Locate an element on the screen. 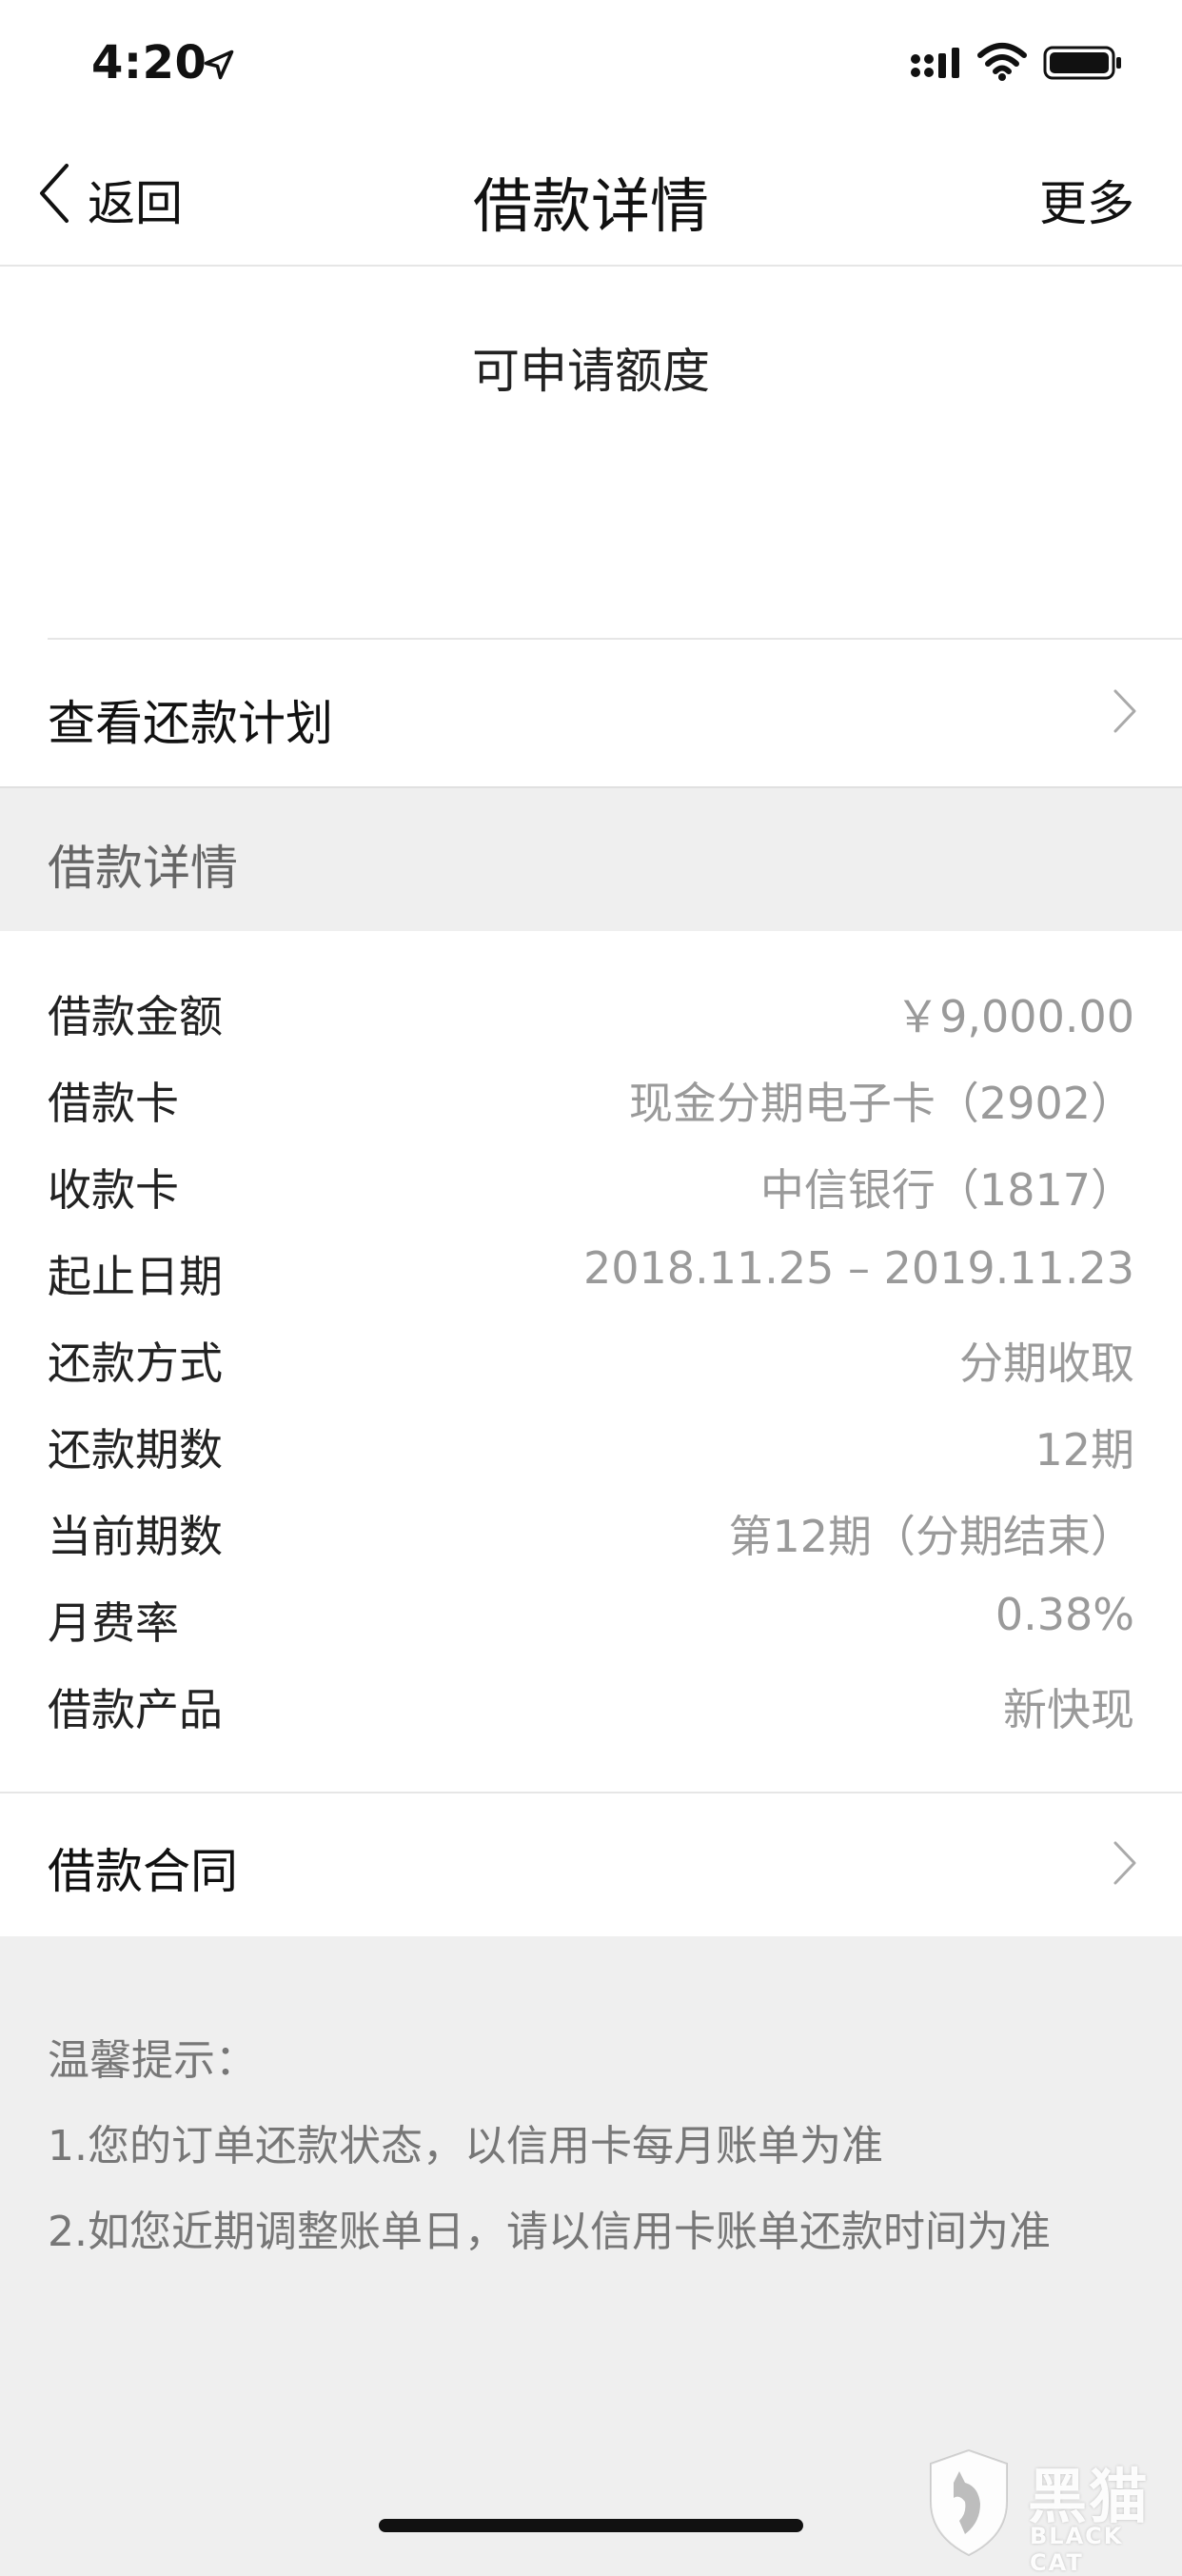 This screenshot has width=1182, height=2576. detail-key: 借款产品 is located at coordinates (135, 1710).